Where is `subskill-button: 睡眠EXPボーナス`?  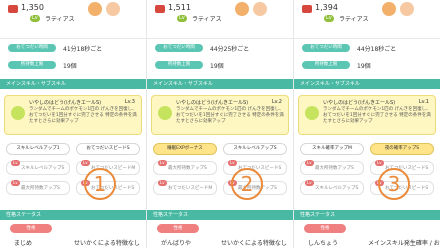 subskill-button: 睡眠EXPボーナス is located at coordinates (185, 149).